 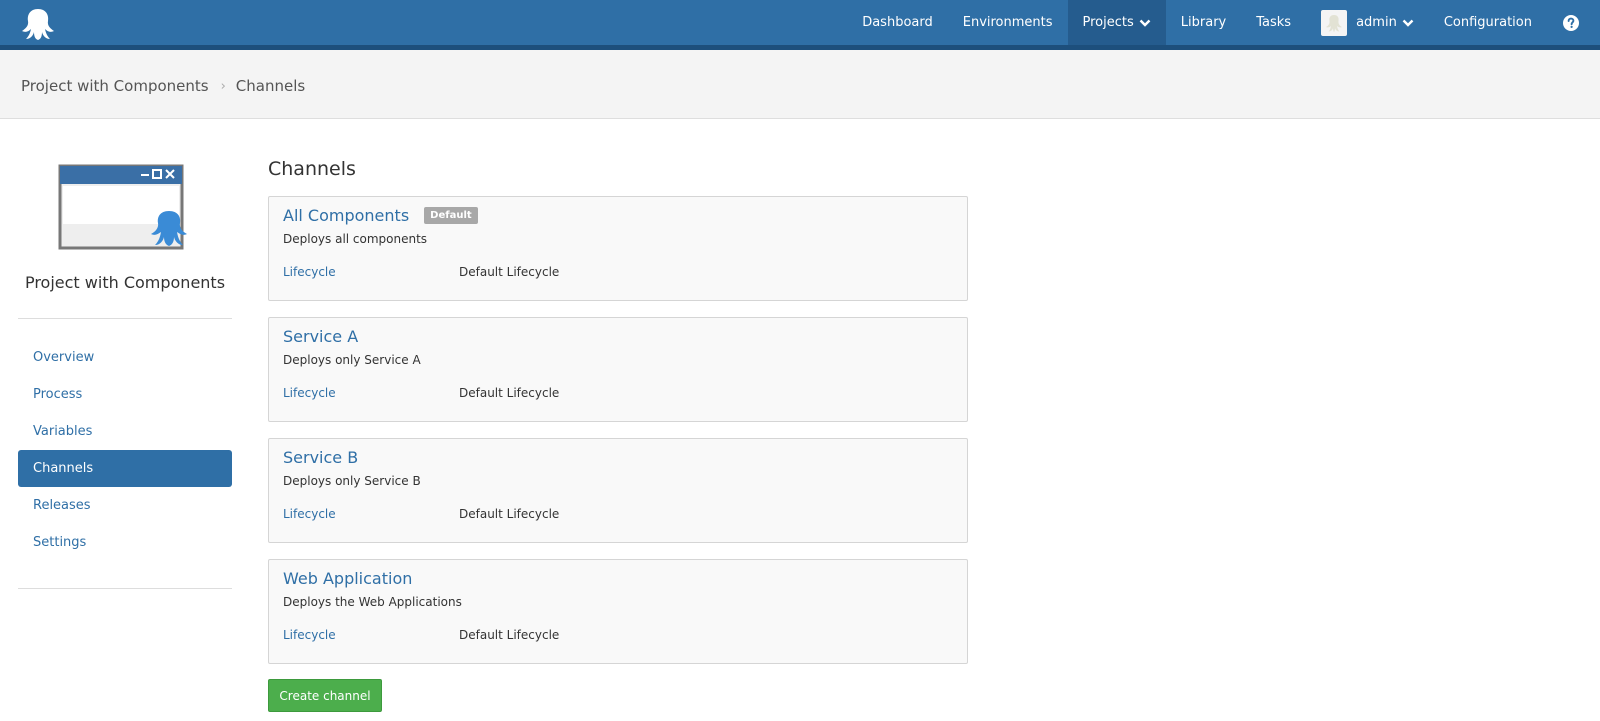 I want to click on user-name-label: admin, so click(x=1376, y=22).